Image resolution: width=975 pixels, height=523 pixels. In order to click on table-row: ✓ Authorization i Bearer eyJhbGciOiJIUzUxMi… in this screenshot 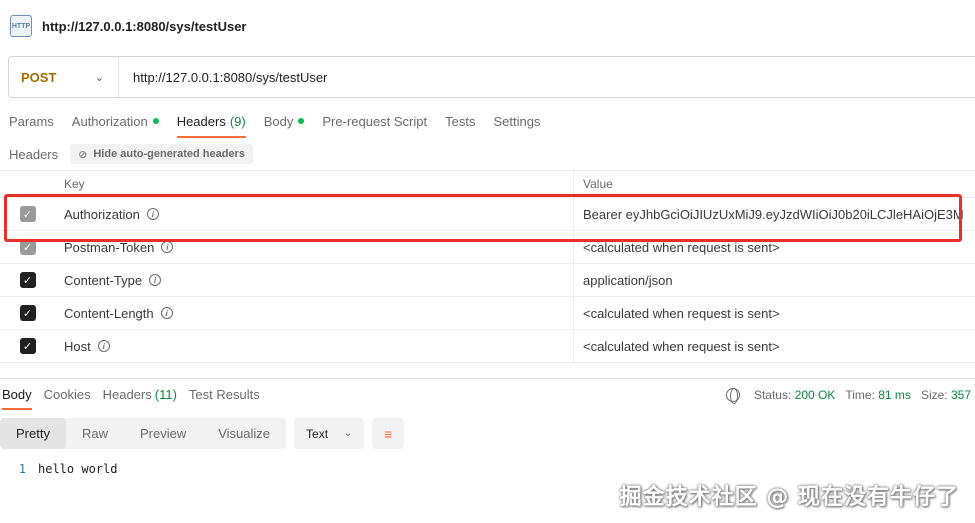, I will do `click(487, 214)`.